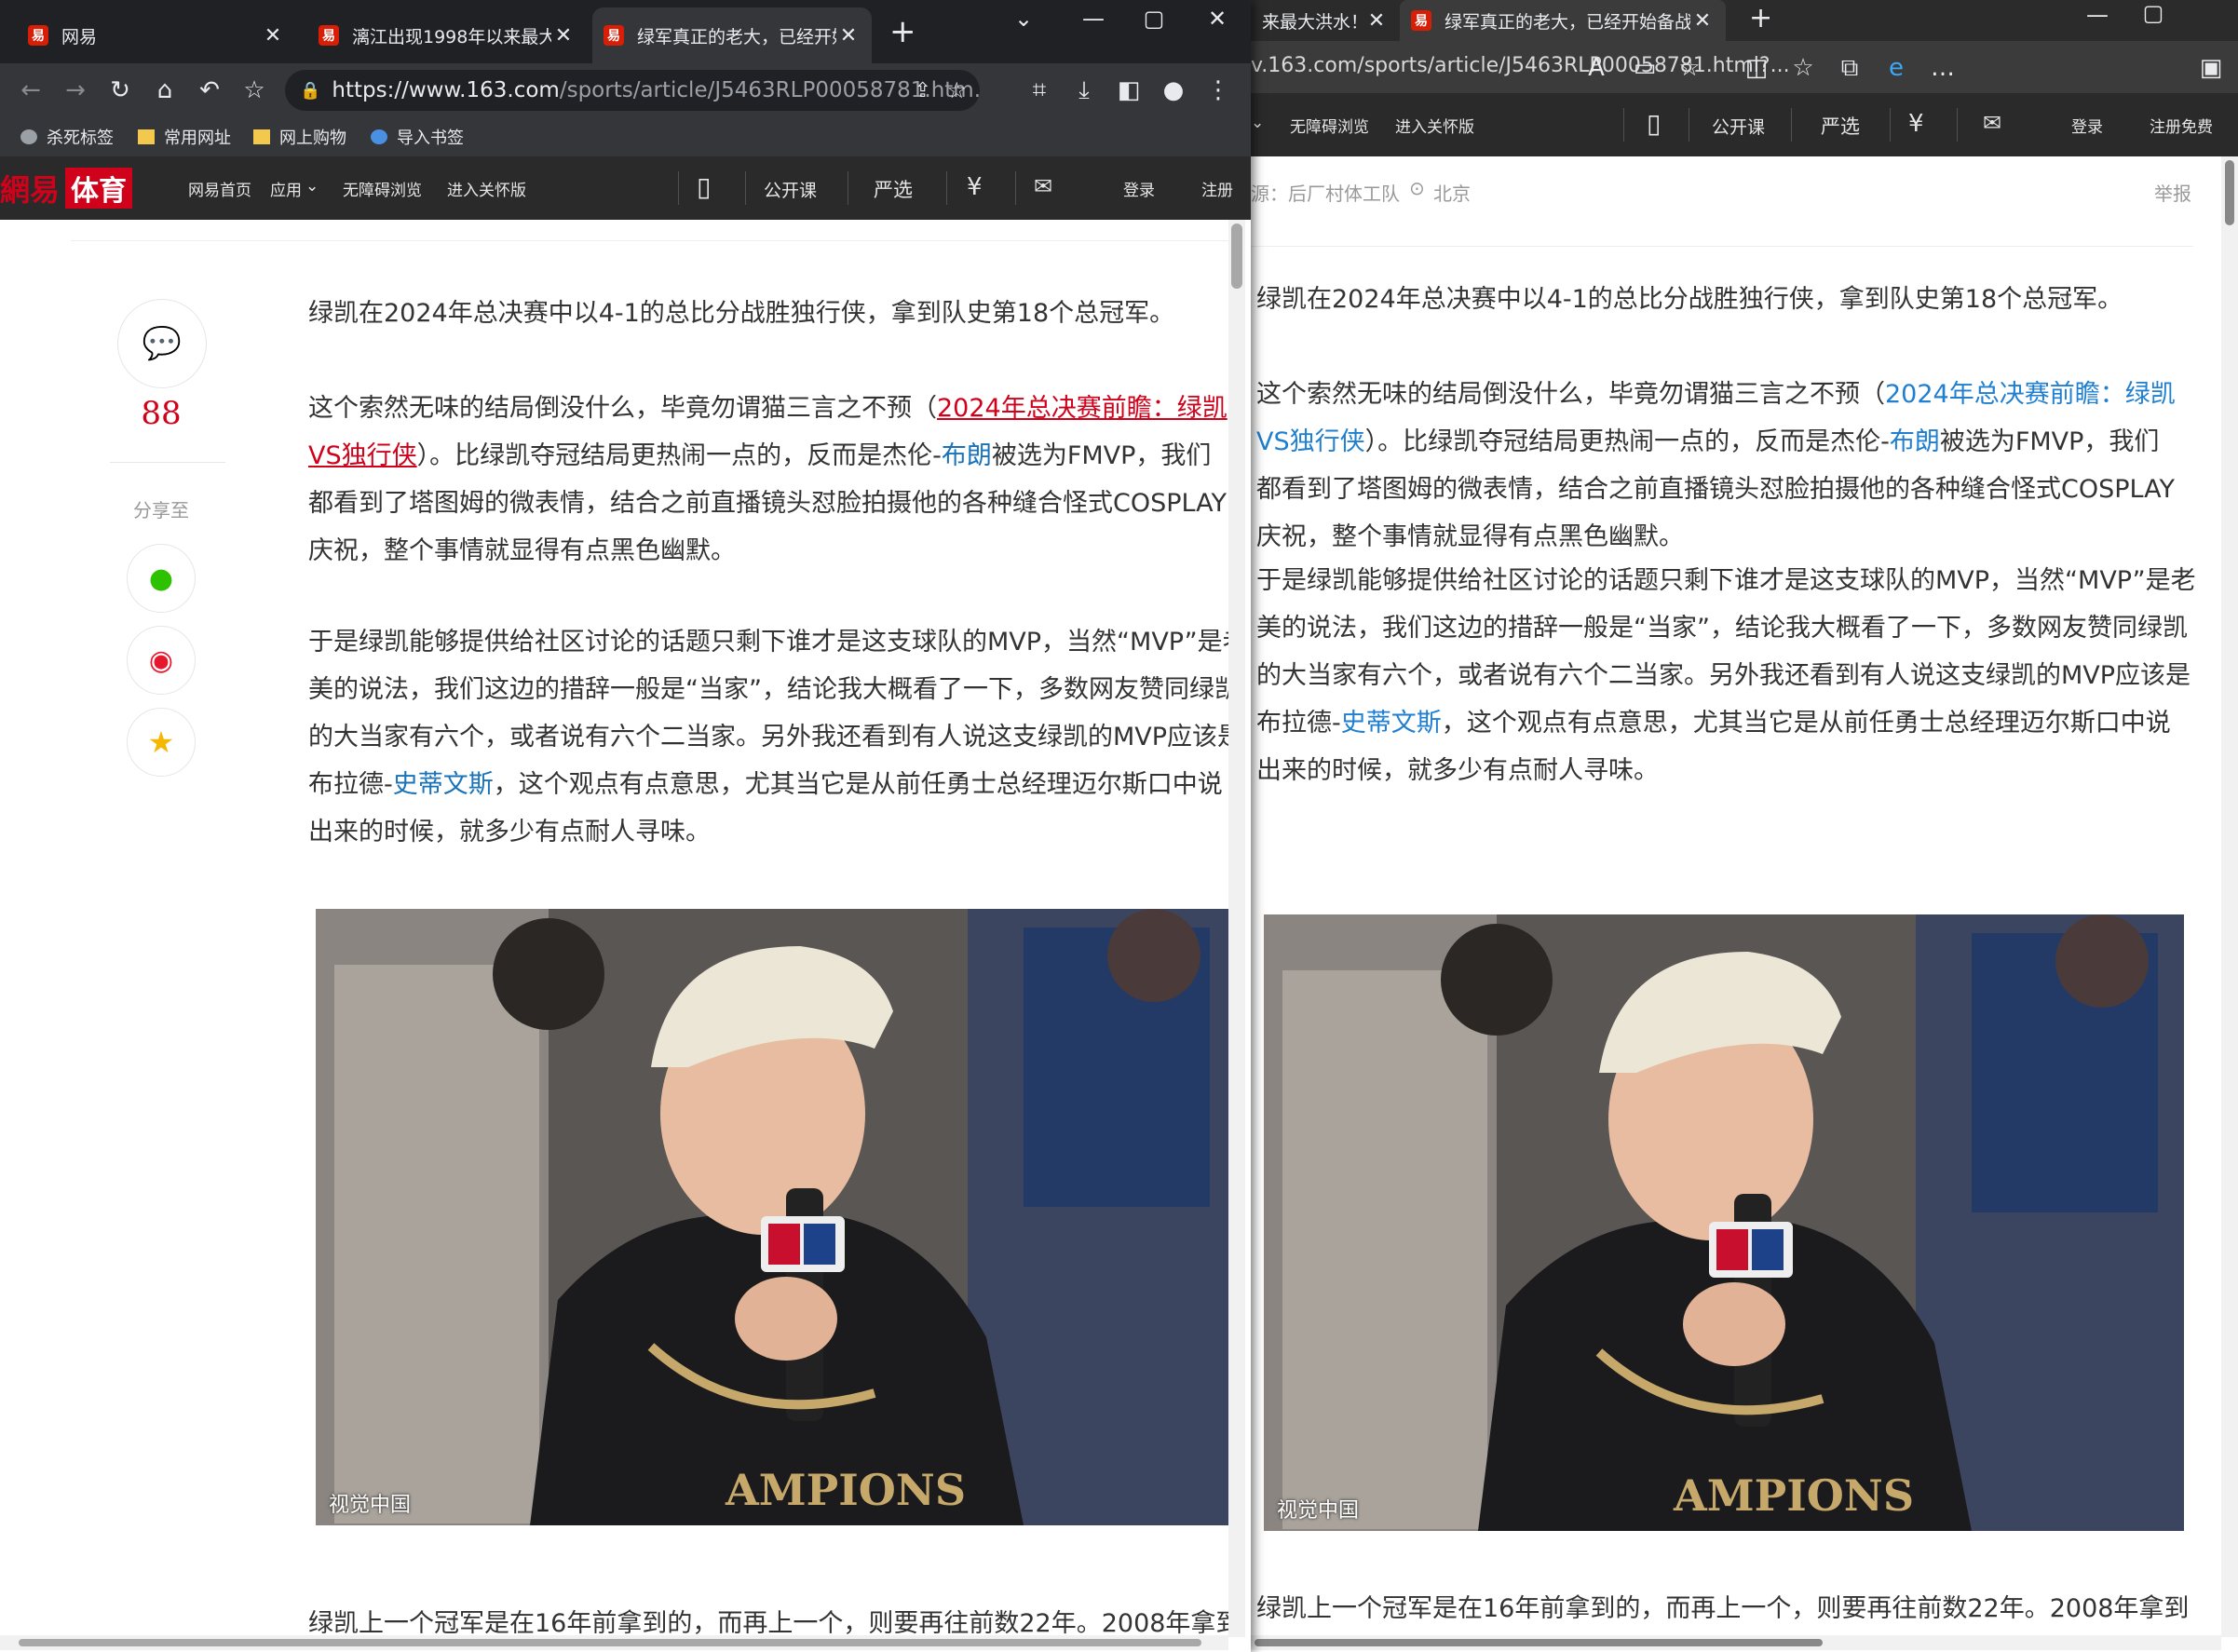 The width and height of the screenshot is (2238, 1652). I want to click on report-link: 举报, so click(2172, 192).